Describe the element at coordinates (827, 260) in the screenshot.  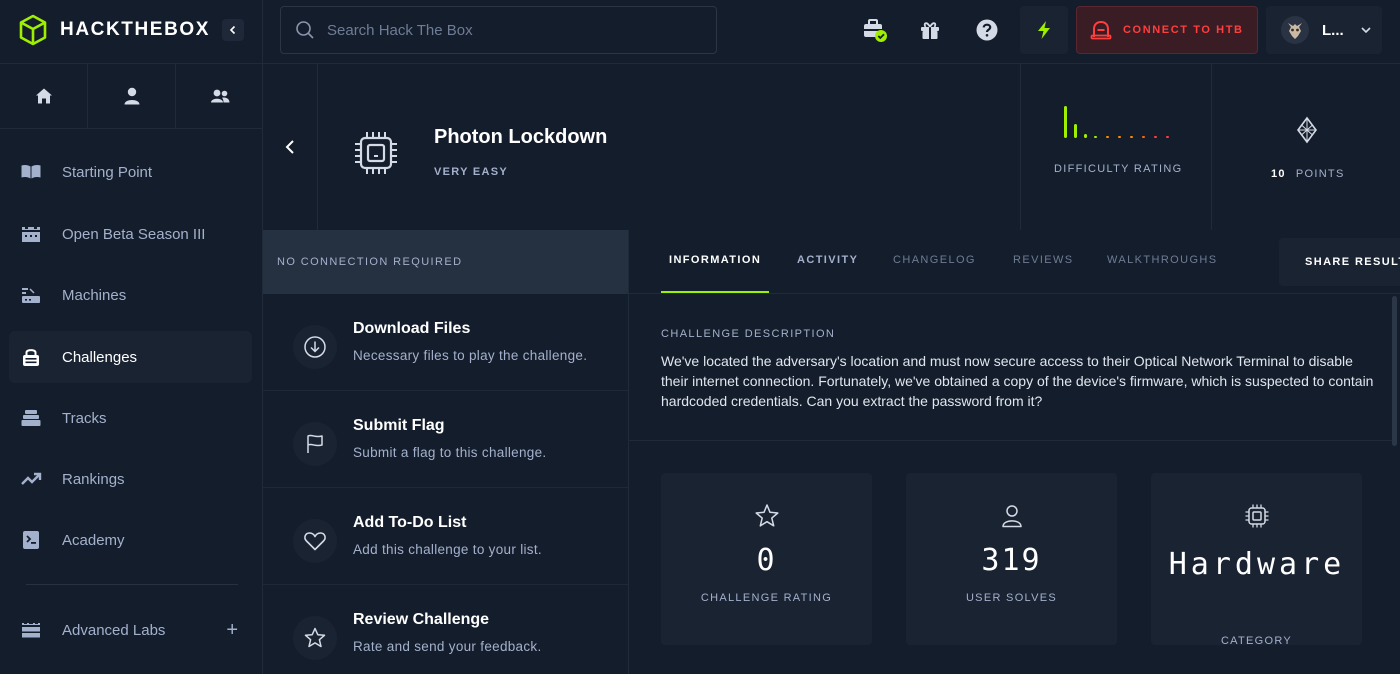
I see `tab-activity: ACTIVITY` at that location.